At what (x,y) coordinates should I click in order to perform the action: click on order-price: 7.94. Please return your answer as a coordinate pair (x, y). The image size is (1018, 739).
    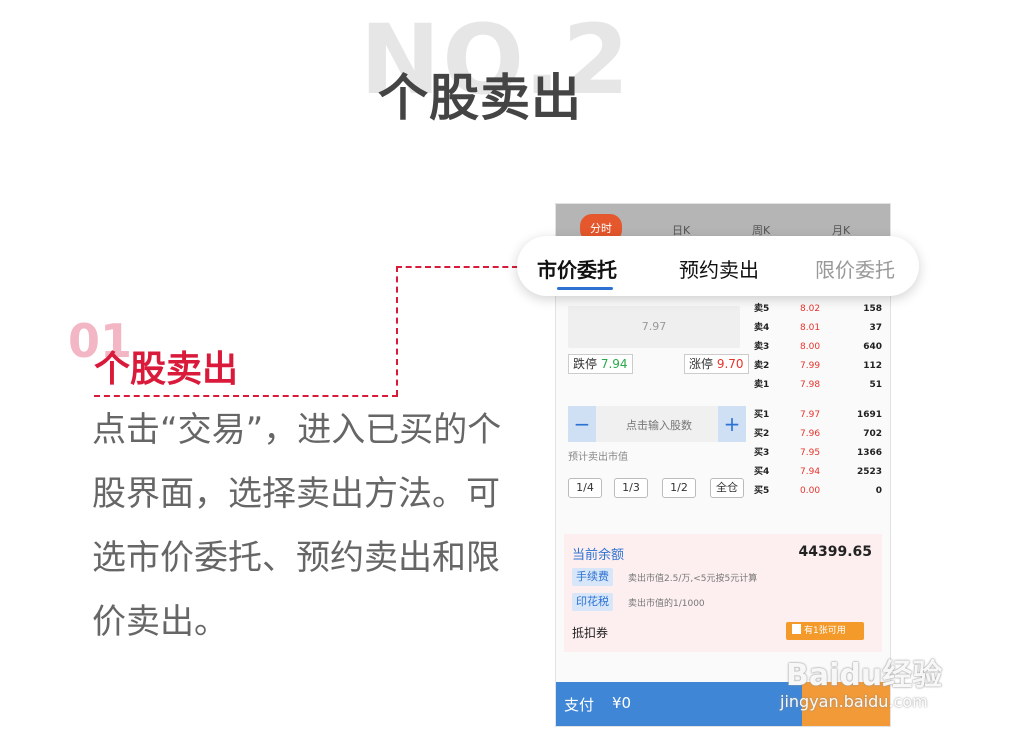
    Looking at the image, I should click on (810, 472).